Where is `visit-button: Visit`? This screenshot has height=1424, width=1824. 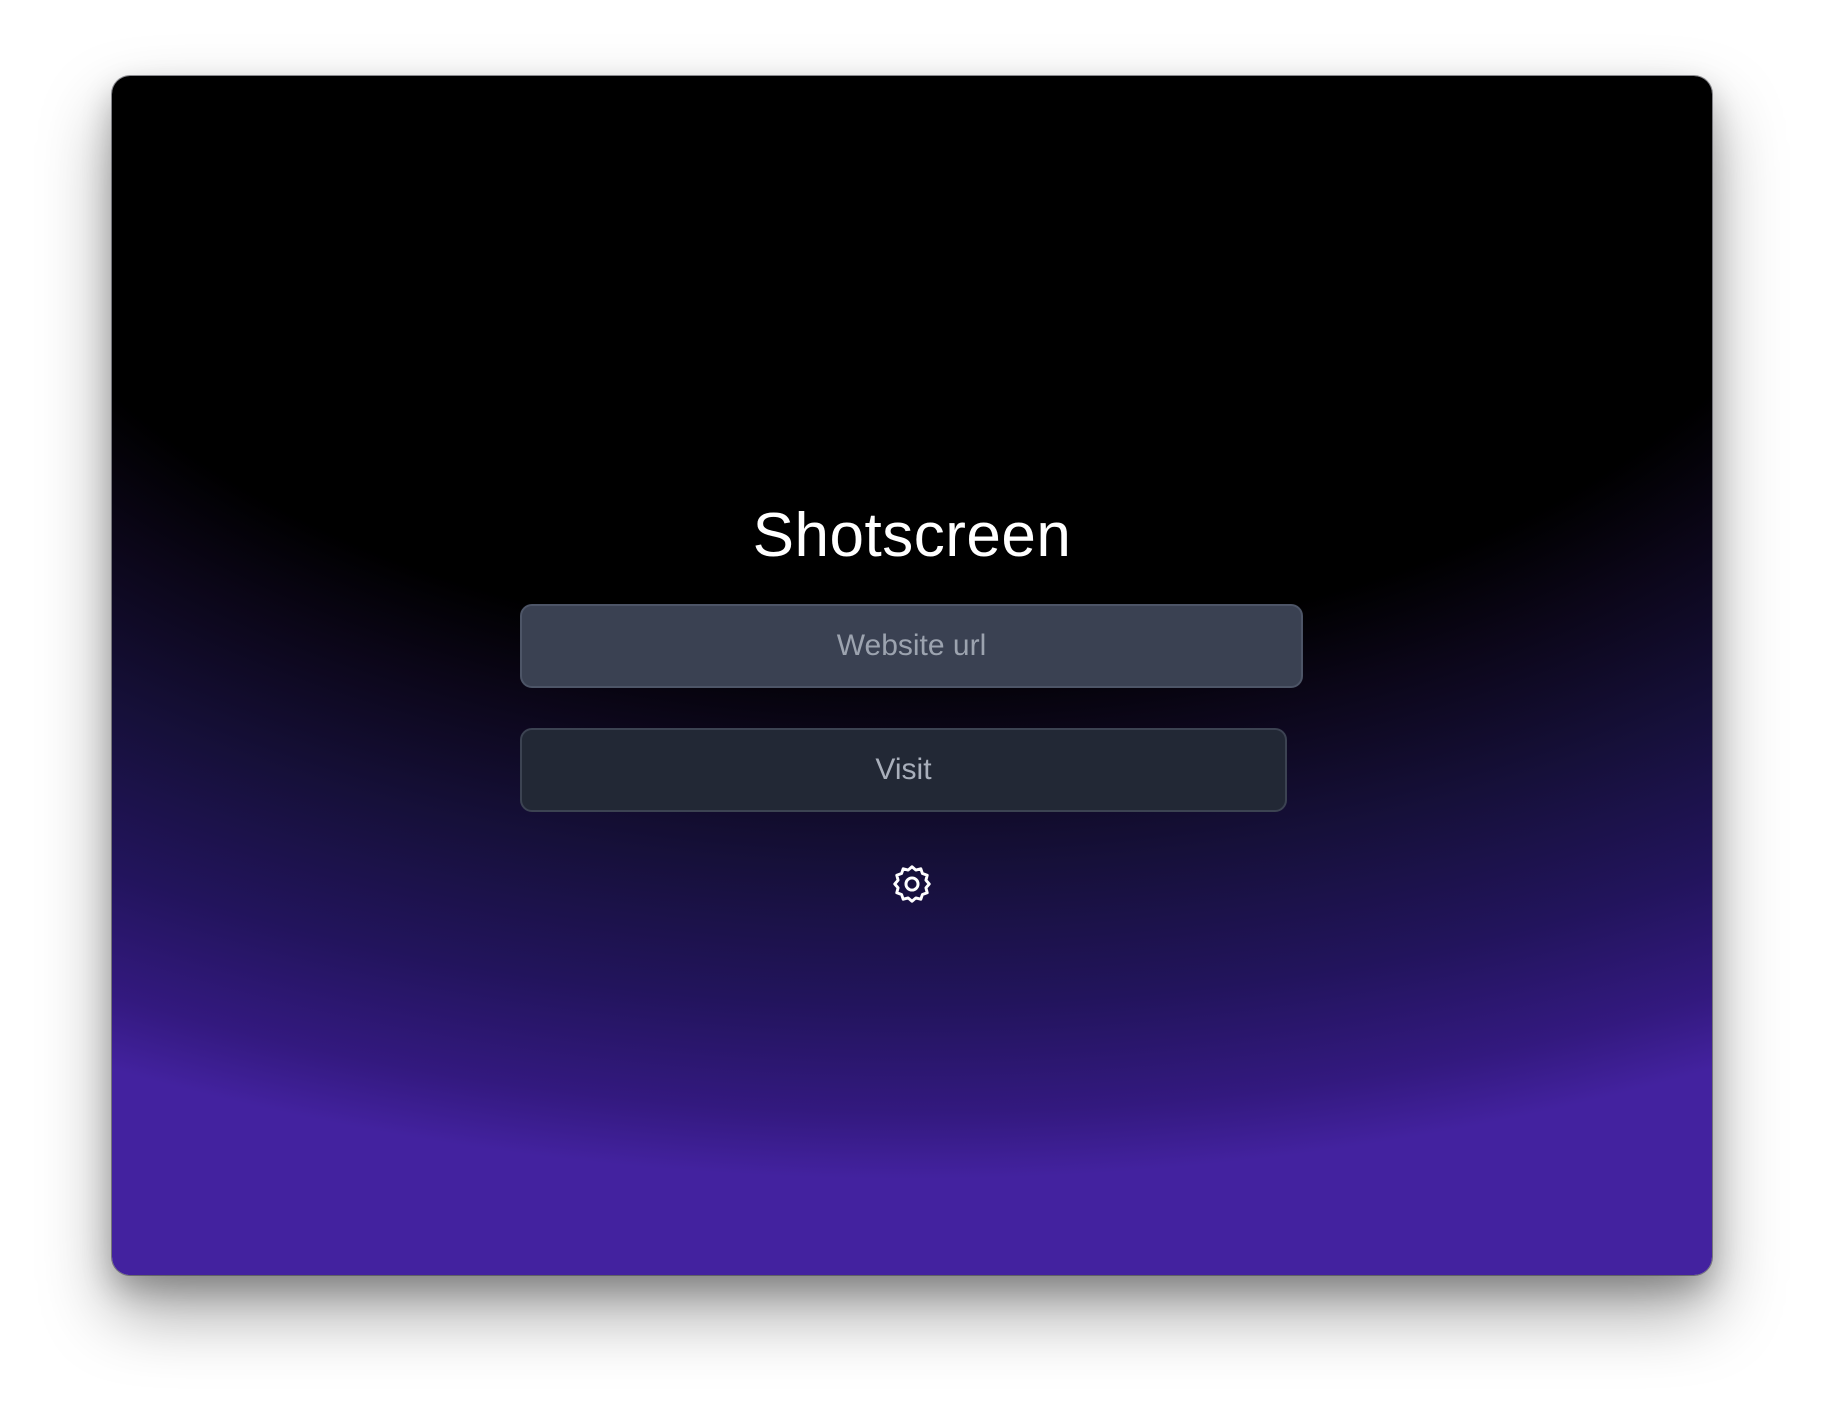
visit-button: Visit is located at coordinates (903, 770).